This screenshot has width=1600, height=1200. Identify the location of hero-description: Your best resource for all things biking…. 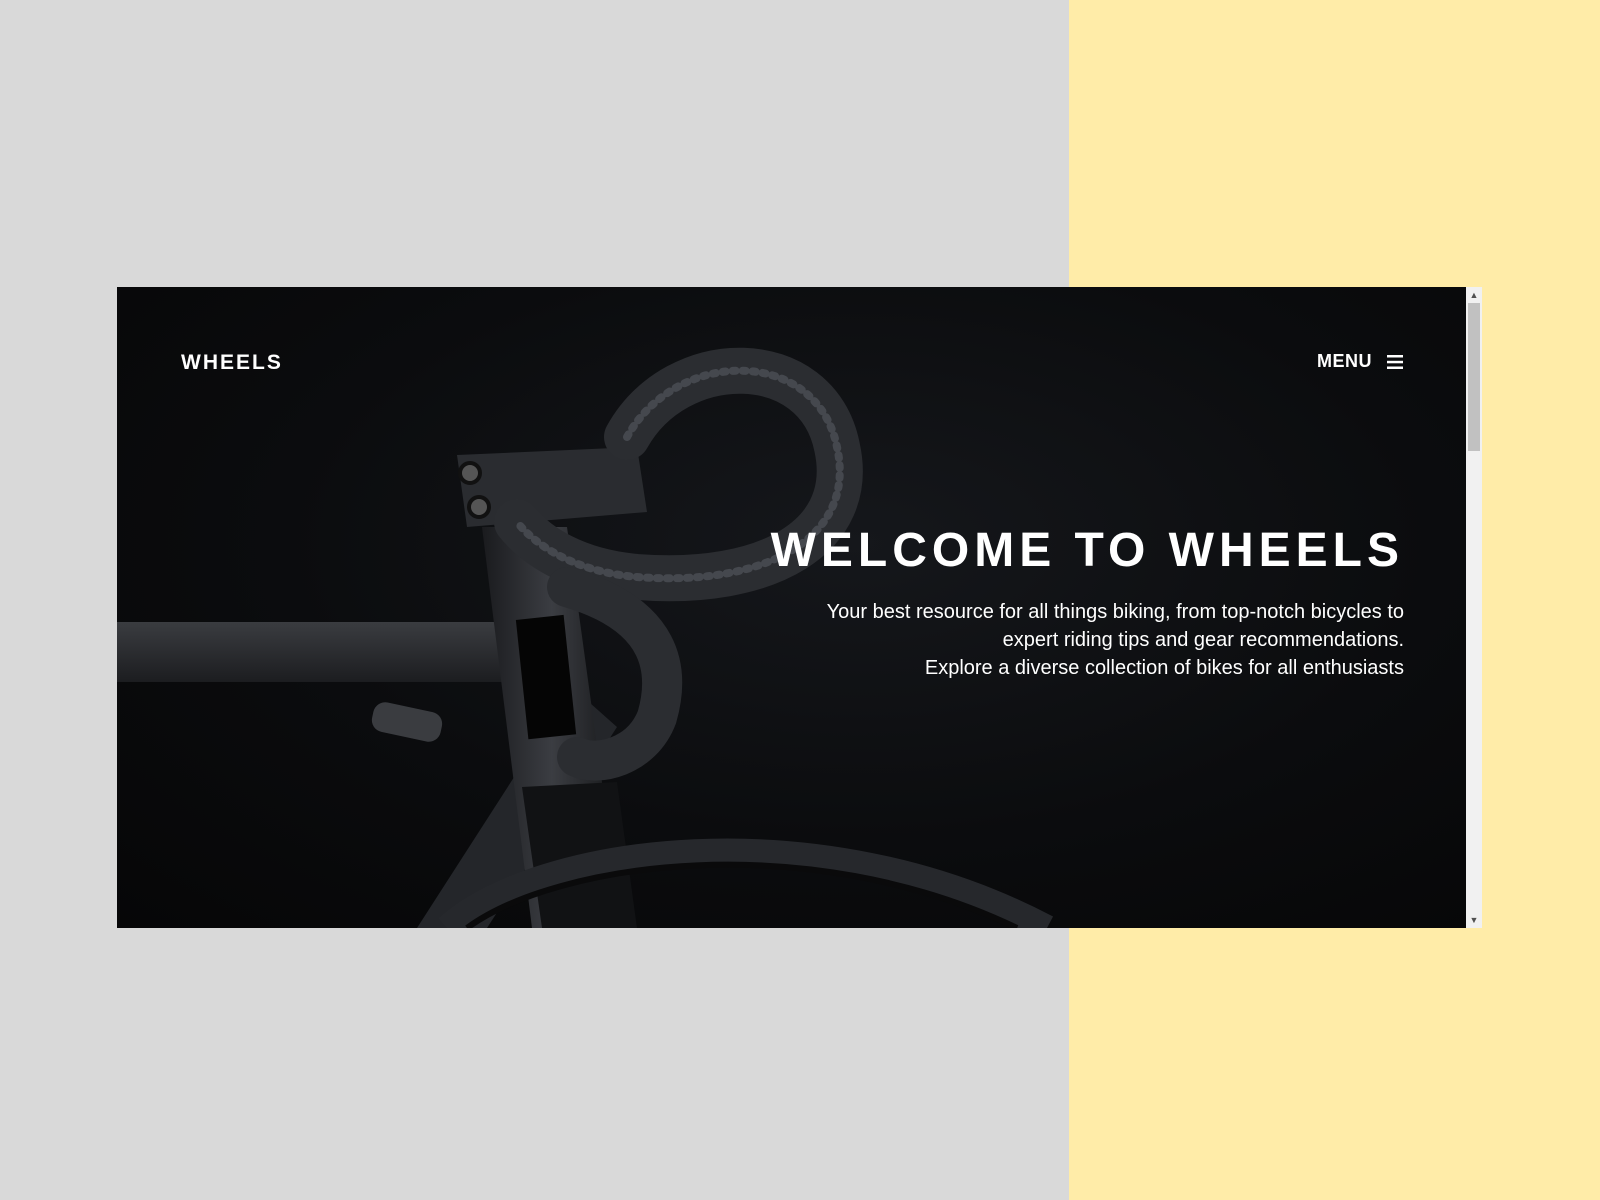
(1044, 640).